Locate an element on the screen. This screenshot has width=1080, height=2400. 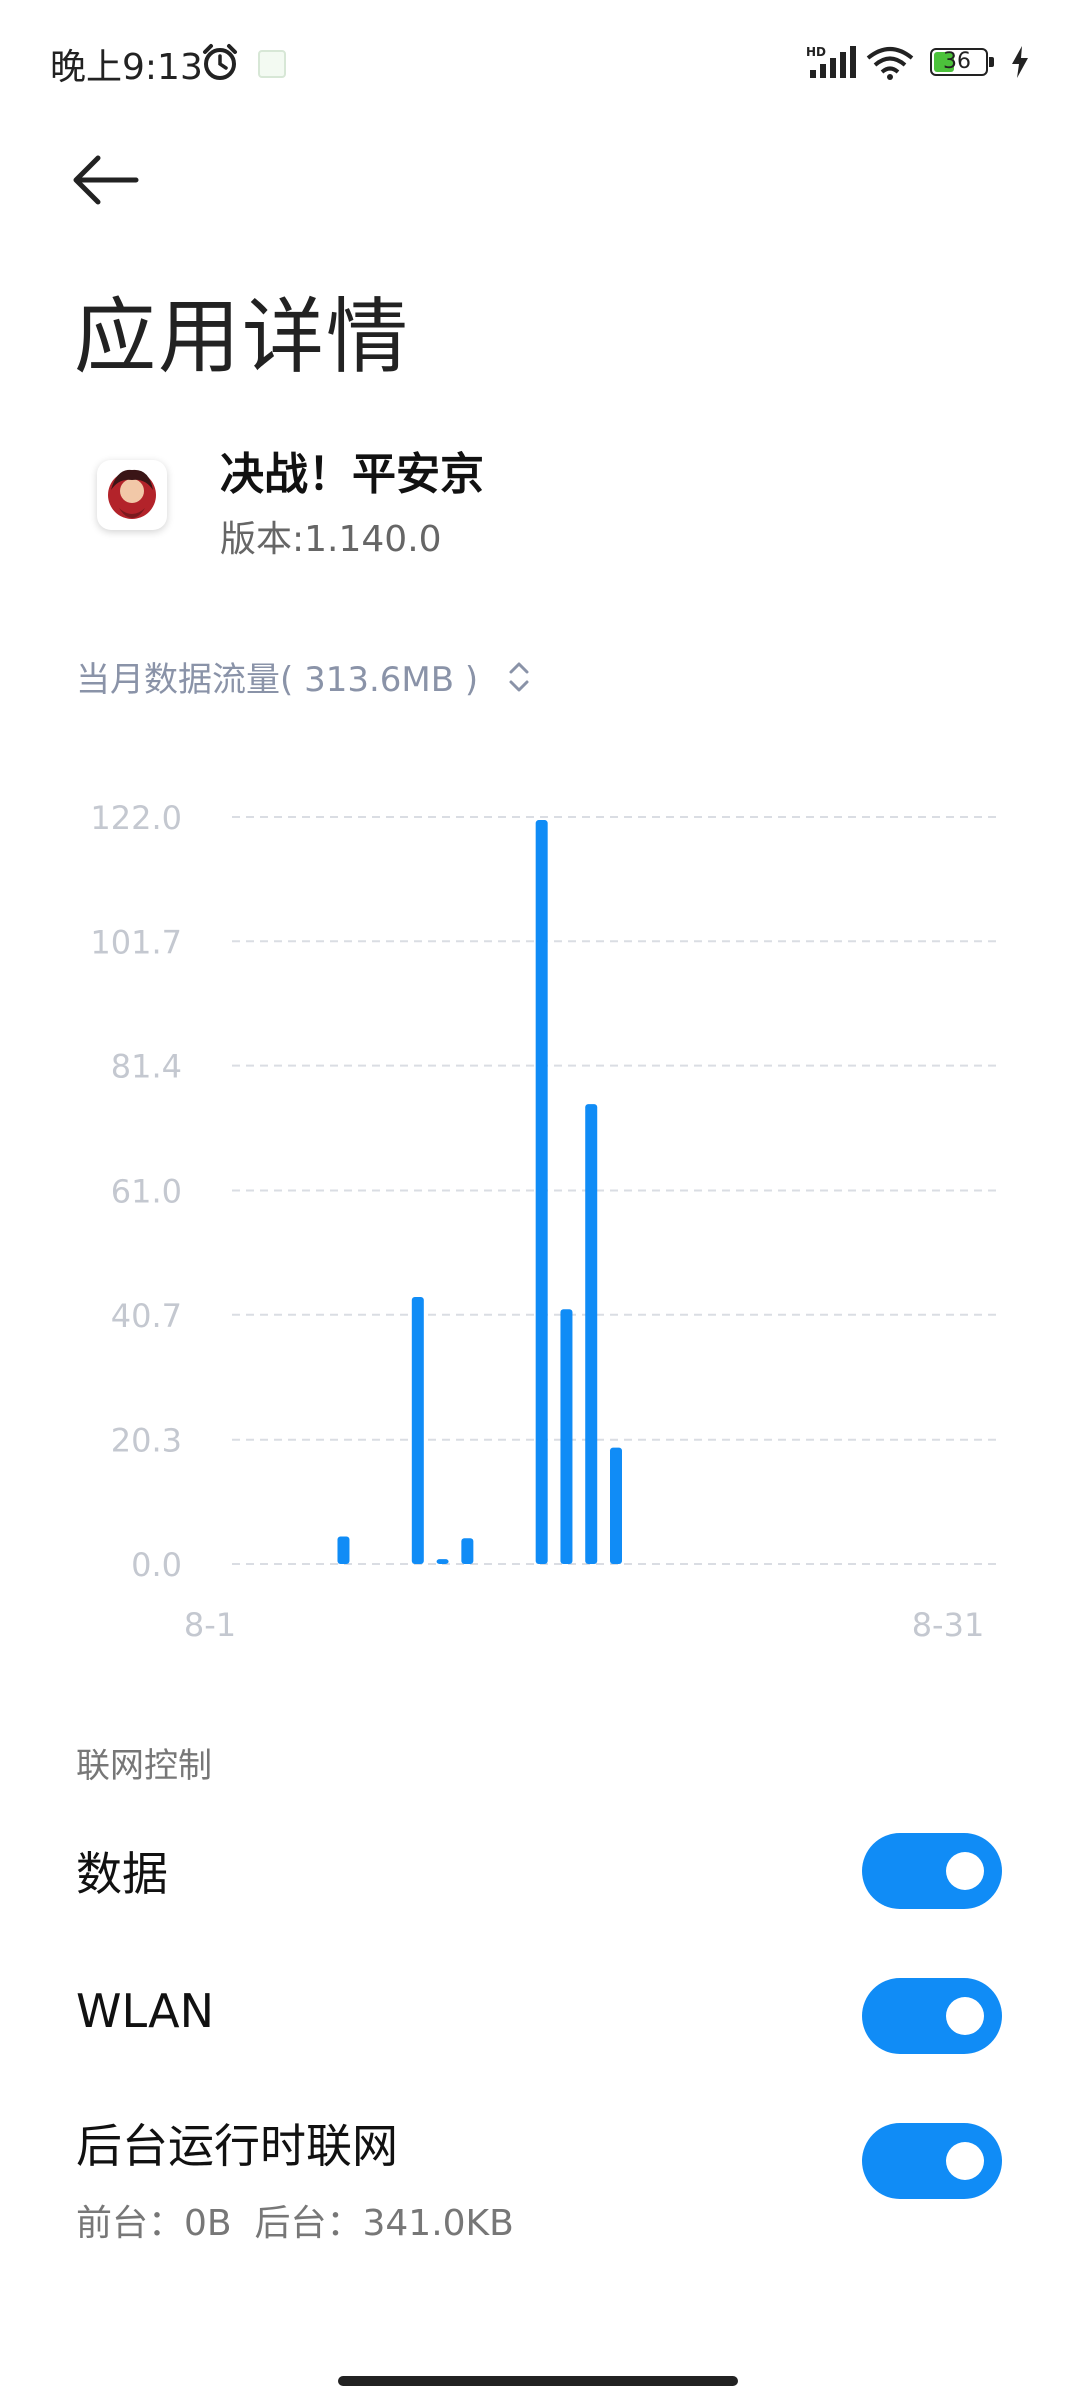
app-icon is located at coordinates (132, 495).